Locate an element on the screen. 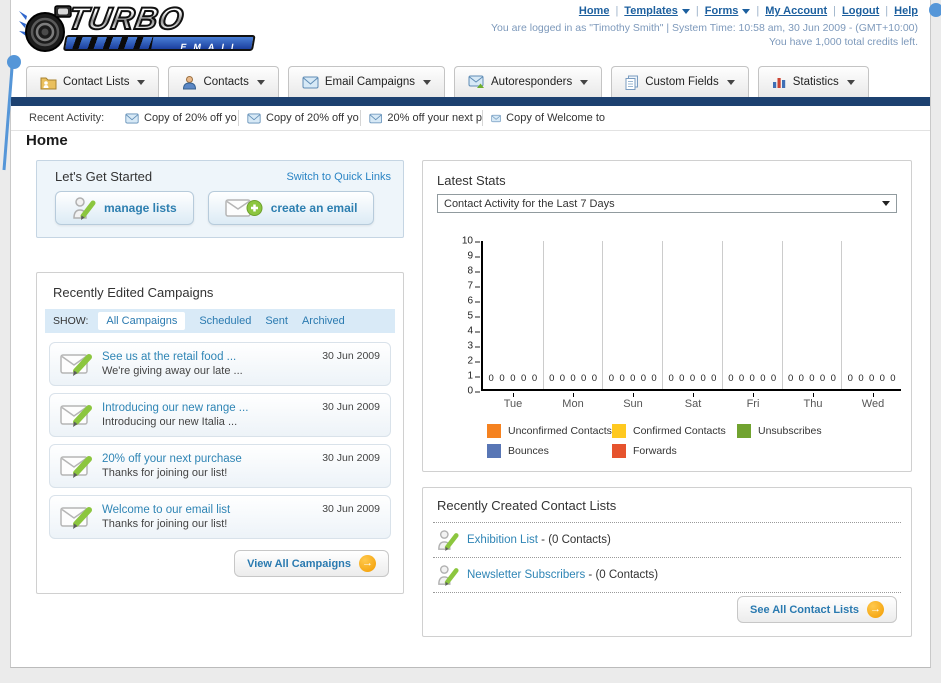  campaign-title-link: Welcome to our email list is located at coordinates (166, 510).